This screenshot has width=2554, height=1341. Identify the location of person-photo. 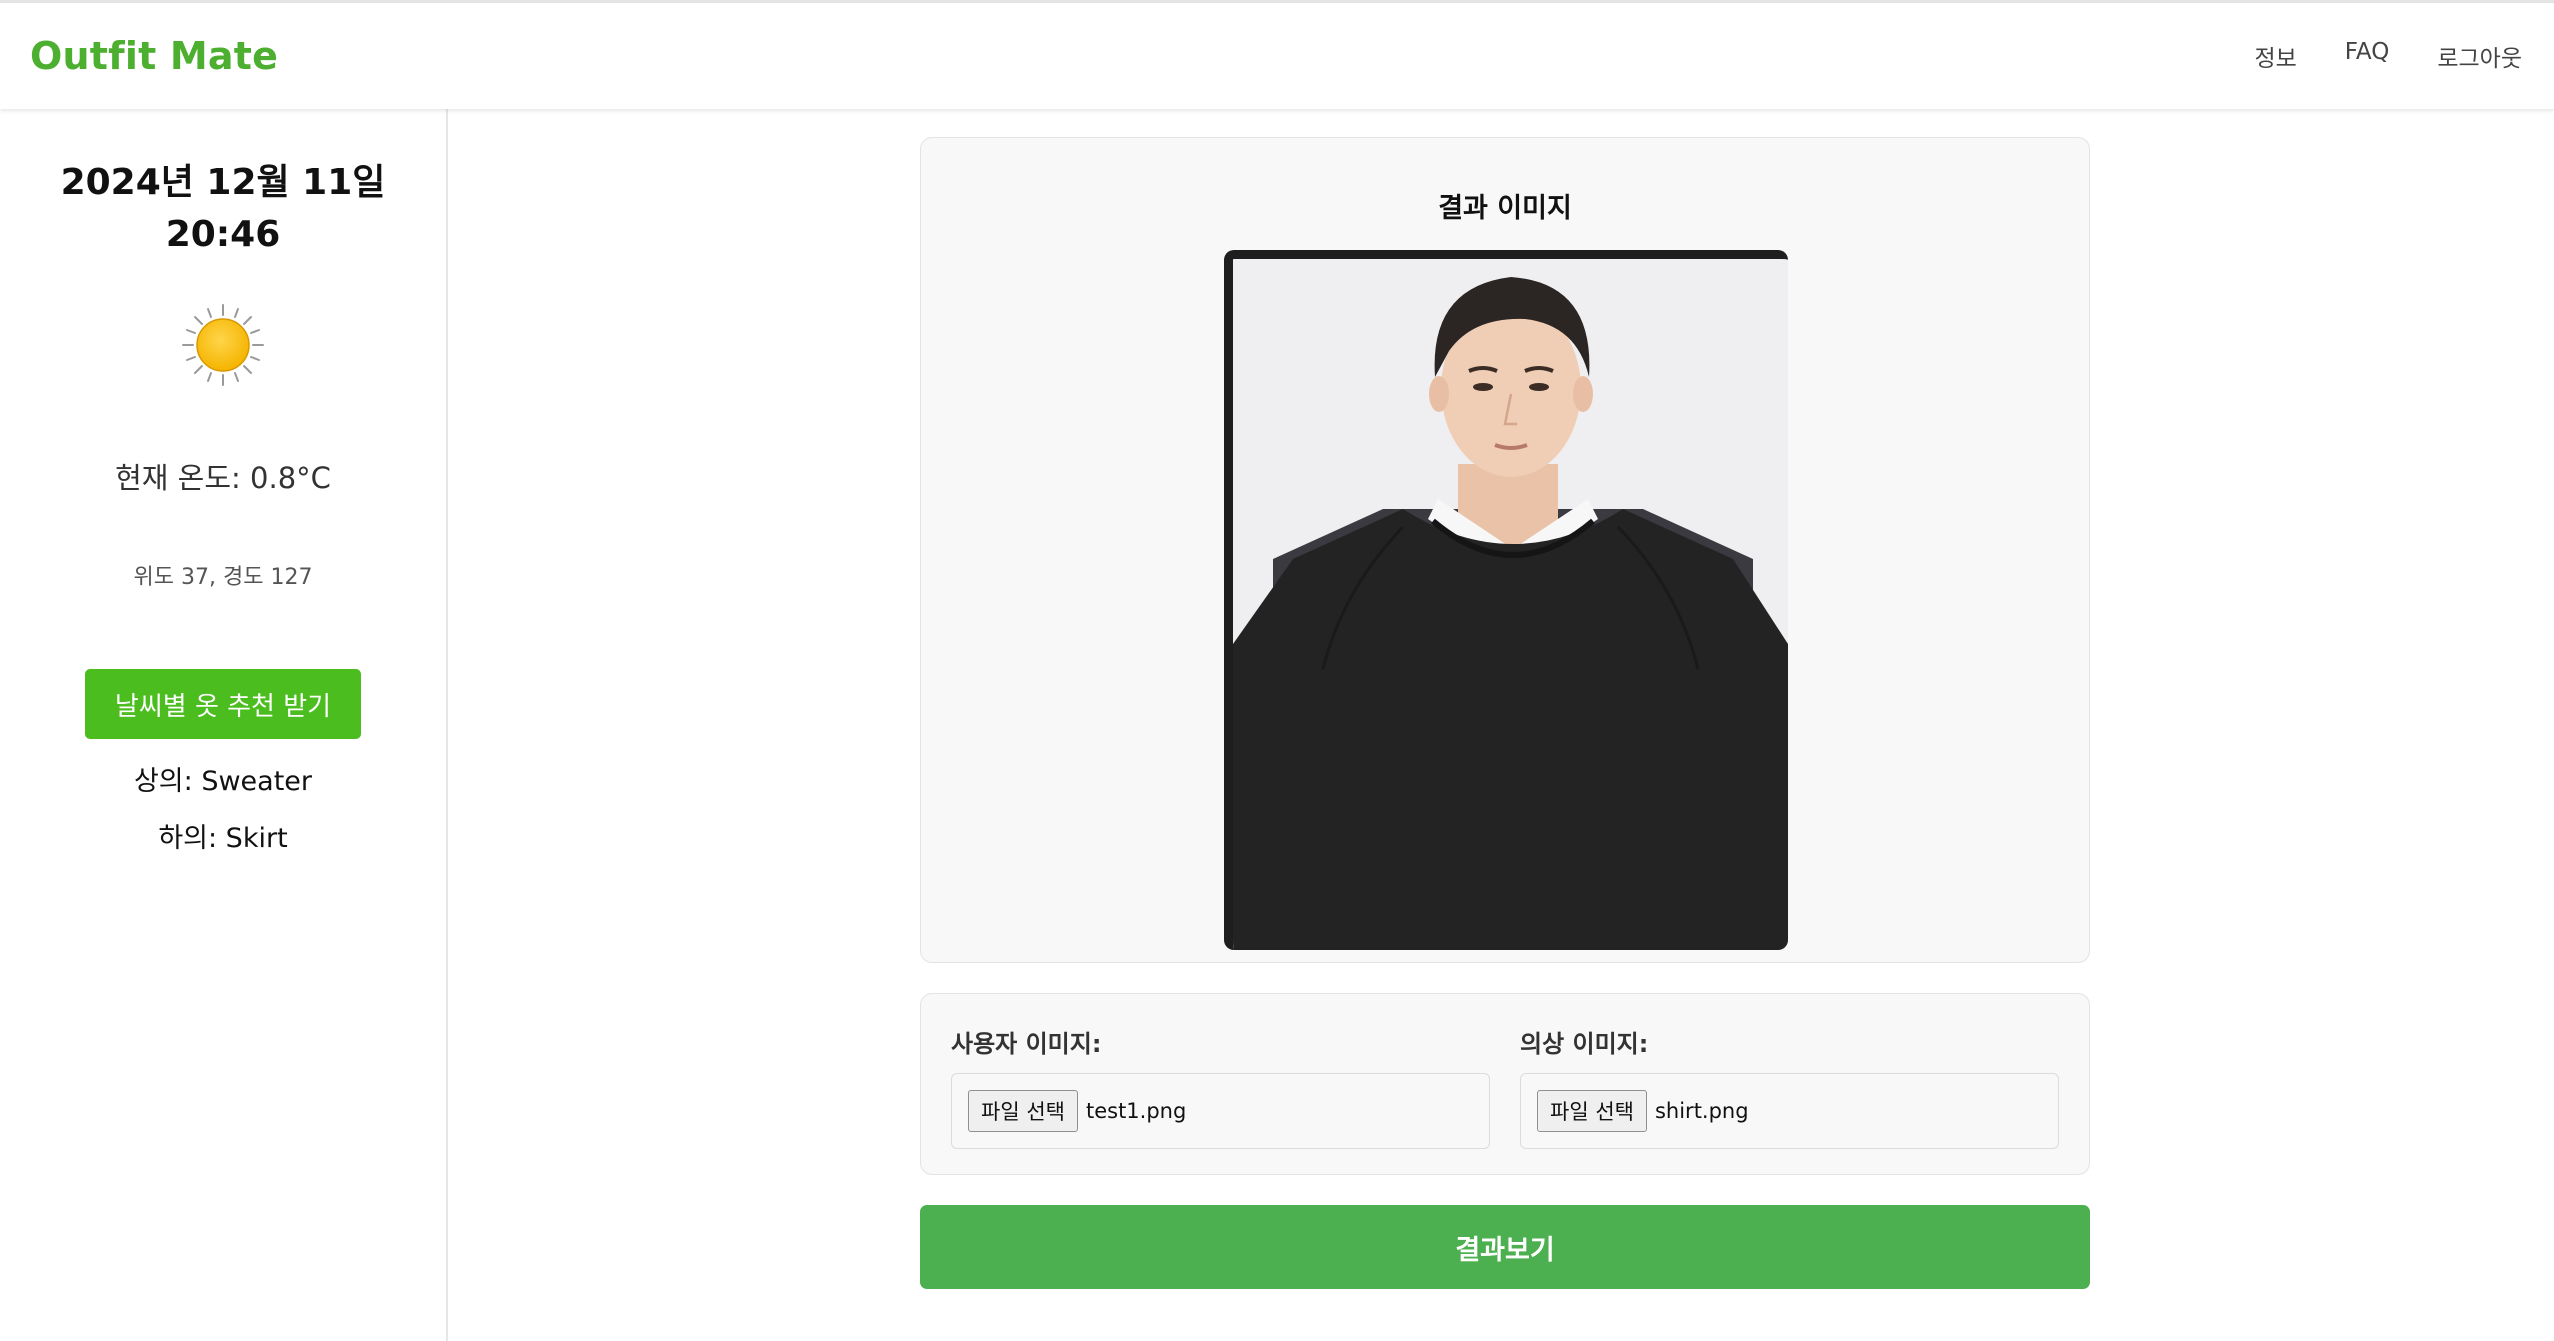
(1510, 604).